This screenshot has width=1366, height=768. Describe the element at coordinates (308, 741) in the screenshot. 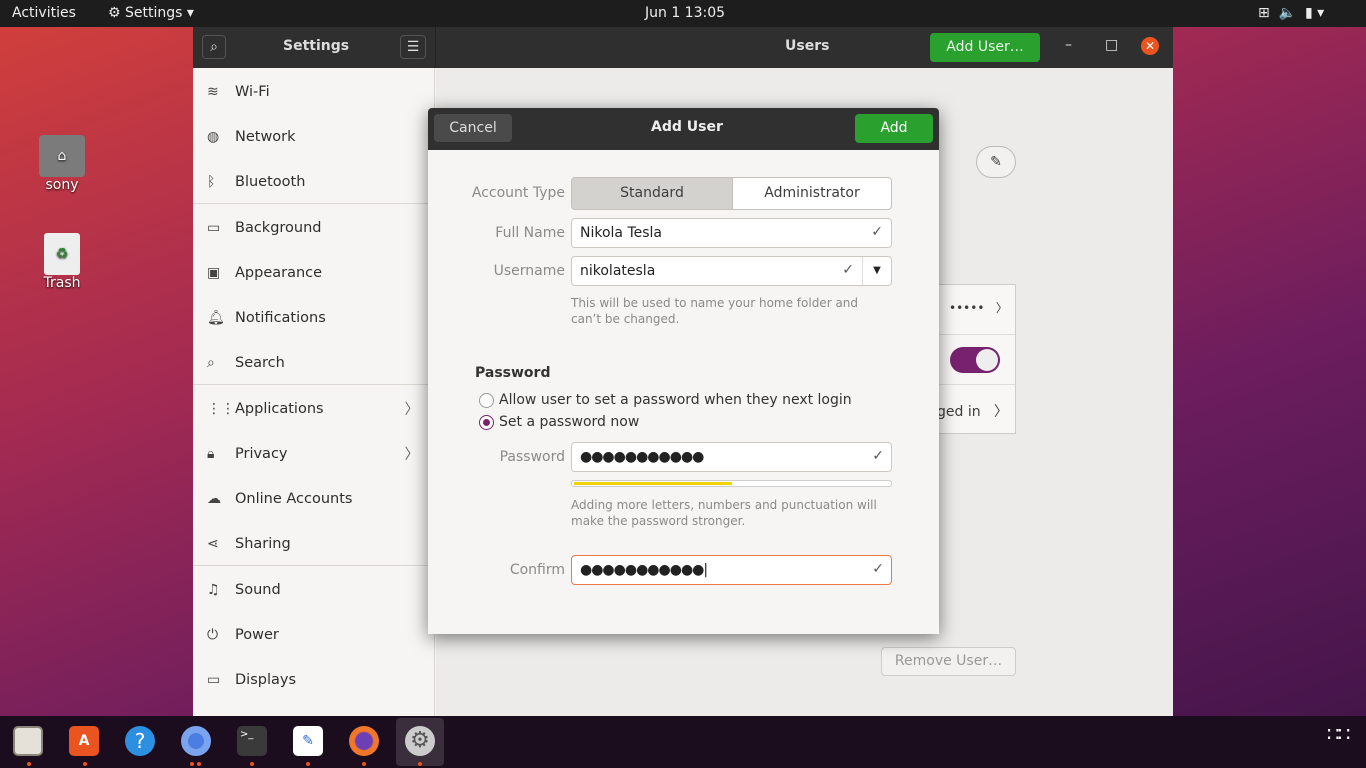

I see `text-editor-icon: ✎` at that location.